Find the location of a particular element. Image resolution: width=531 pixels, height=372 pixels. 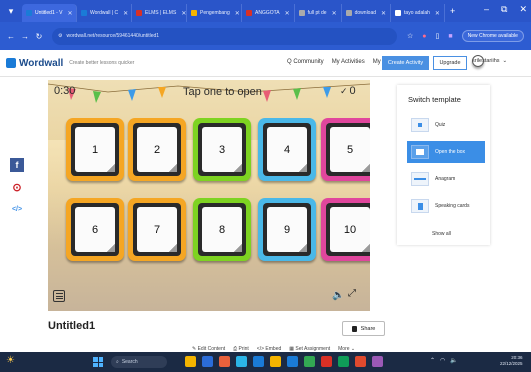

template-open-the-box: Open the box is located at coordinates (446, 152).